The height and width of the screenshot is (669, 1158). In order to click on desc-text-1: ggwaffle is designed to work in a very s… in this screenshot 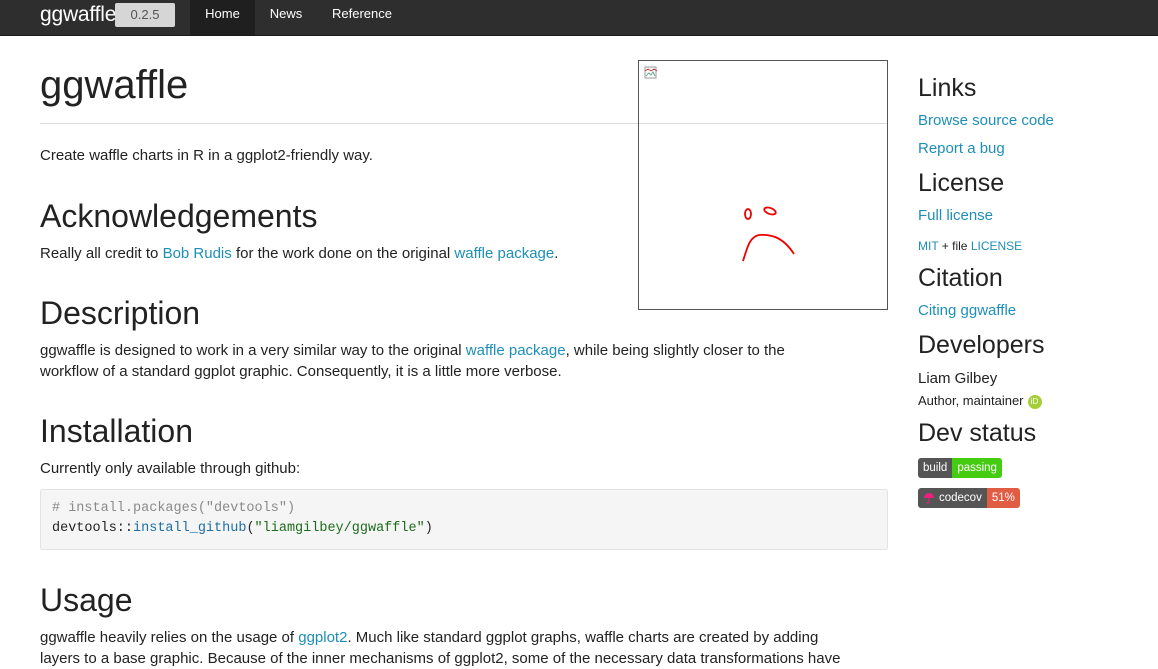, I will do `click(253, 350)`.